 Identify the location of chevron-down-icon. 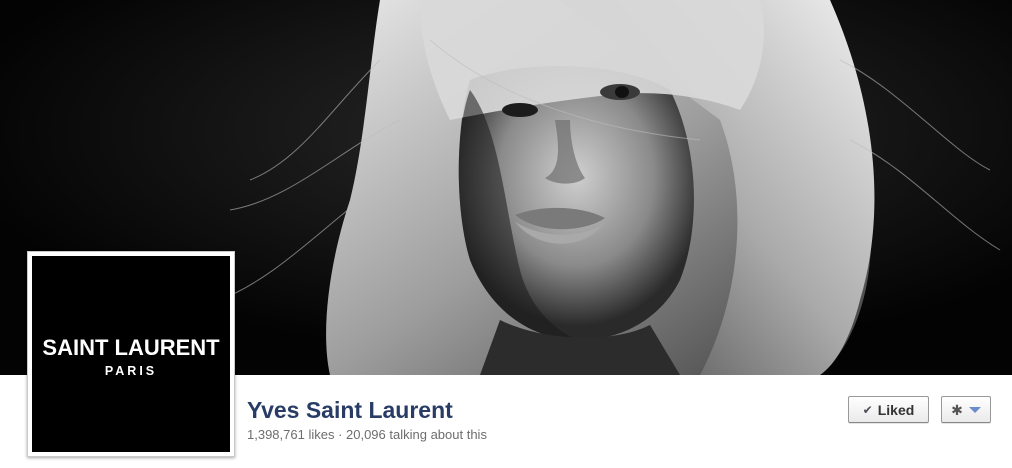
(974, 409).